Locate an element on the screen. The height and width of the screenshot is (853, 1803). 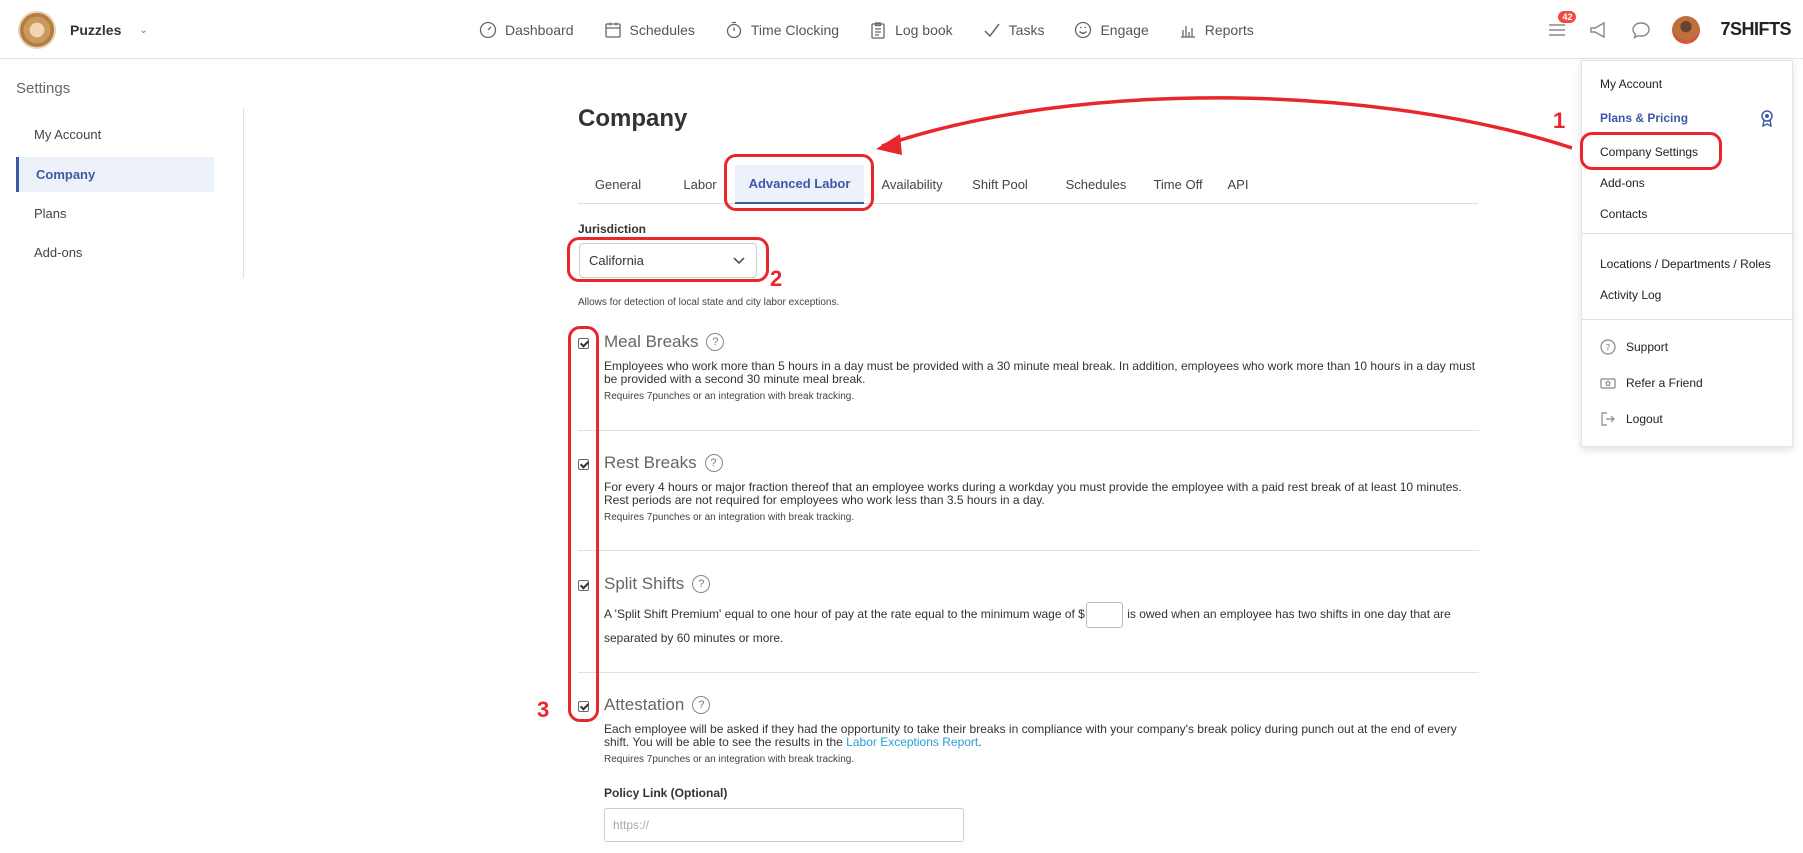
chat-bubble-icon is located at coordinates (1641, 30).